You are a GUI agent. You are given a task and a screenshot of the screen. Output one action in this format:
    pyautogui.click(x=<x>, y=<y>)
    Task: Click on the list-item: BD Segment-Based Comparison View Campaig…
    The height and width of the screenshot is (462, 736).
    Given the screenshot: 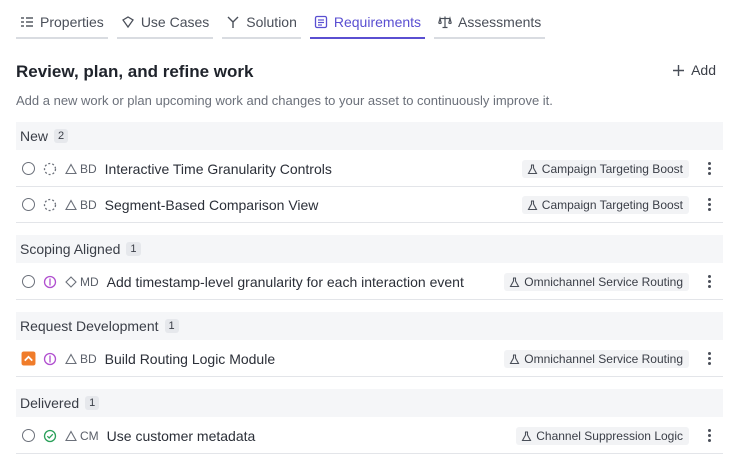 What is the action you would take?
    pyautogui.click(x=369, y=205)
    